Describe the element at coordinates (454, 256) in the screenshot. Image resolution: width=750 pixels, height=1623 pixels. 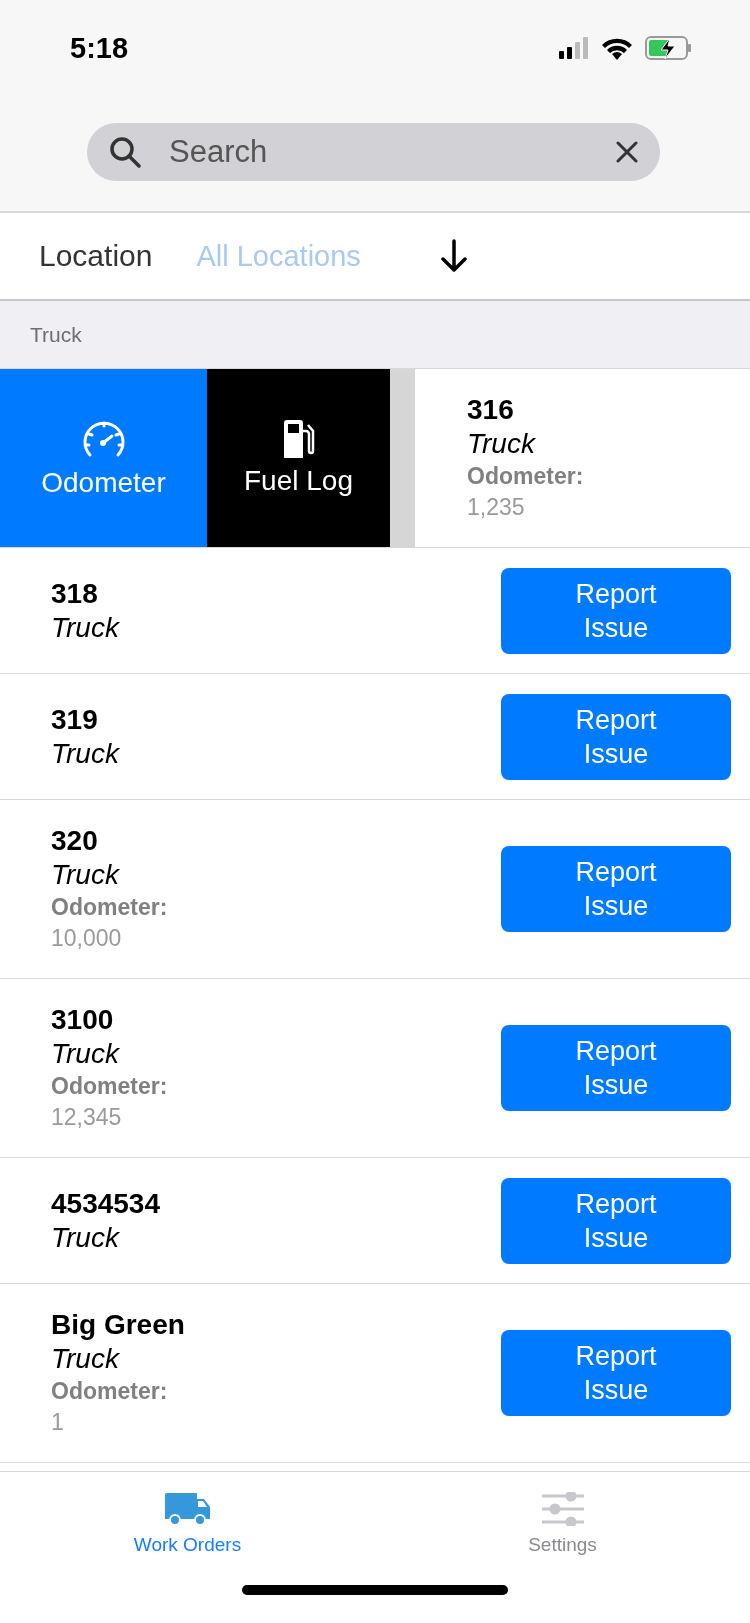
I see `down-arrow-icon` at that location.